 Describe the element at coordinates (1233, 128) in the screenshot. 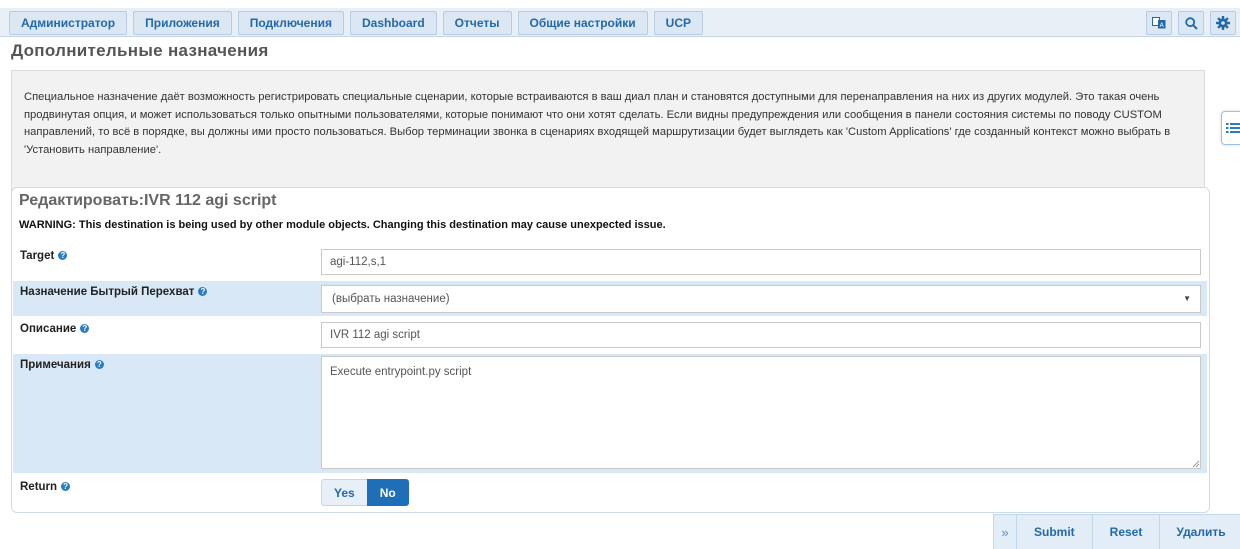

I see `list-icon` at that location.